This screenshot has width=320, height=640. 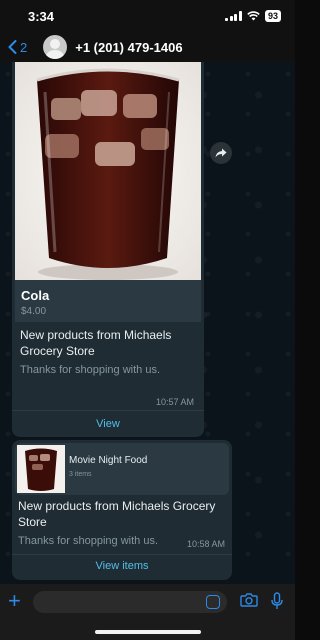 I want to click on product-info: Cola $4.00, so click(x=108, y=301).